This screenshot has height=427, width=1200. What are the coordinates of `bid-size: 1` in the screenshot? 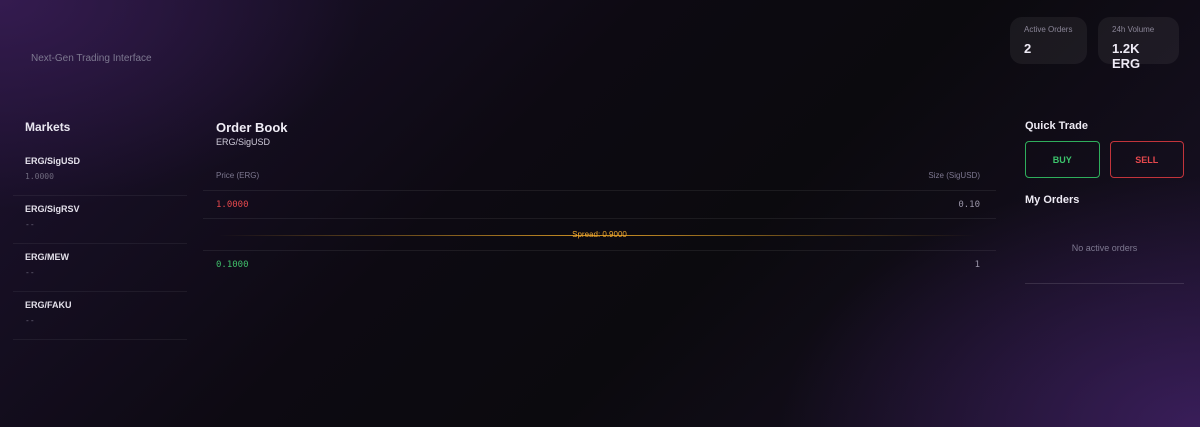 It's located at (977, 265).